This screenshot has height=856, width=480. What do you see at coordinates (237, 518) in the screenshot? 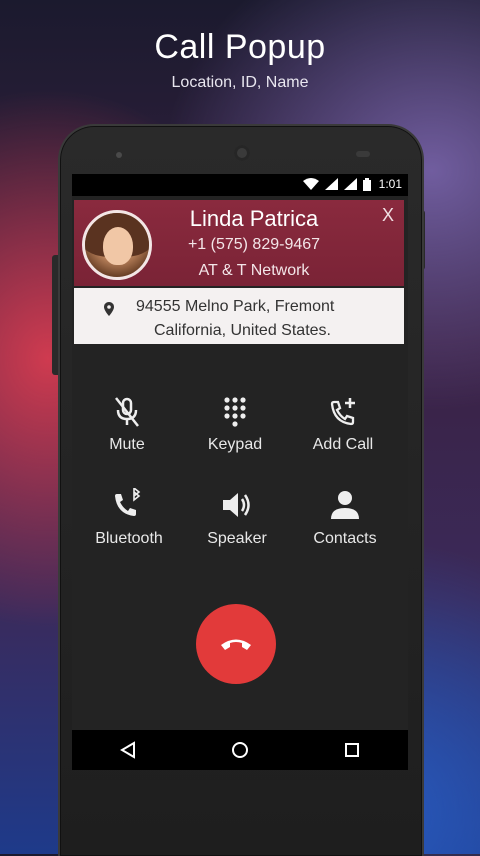
I see `speaker-button: Speaker` at bounding box center [237, 518].